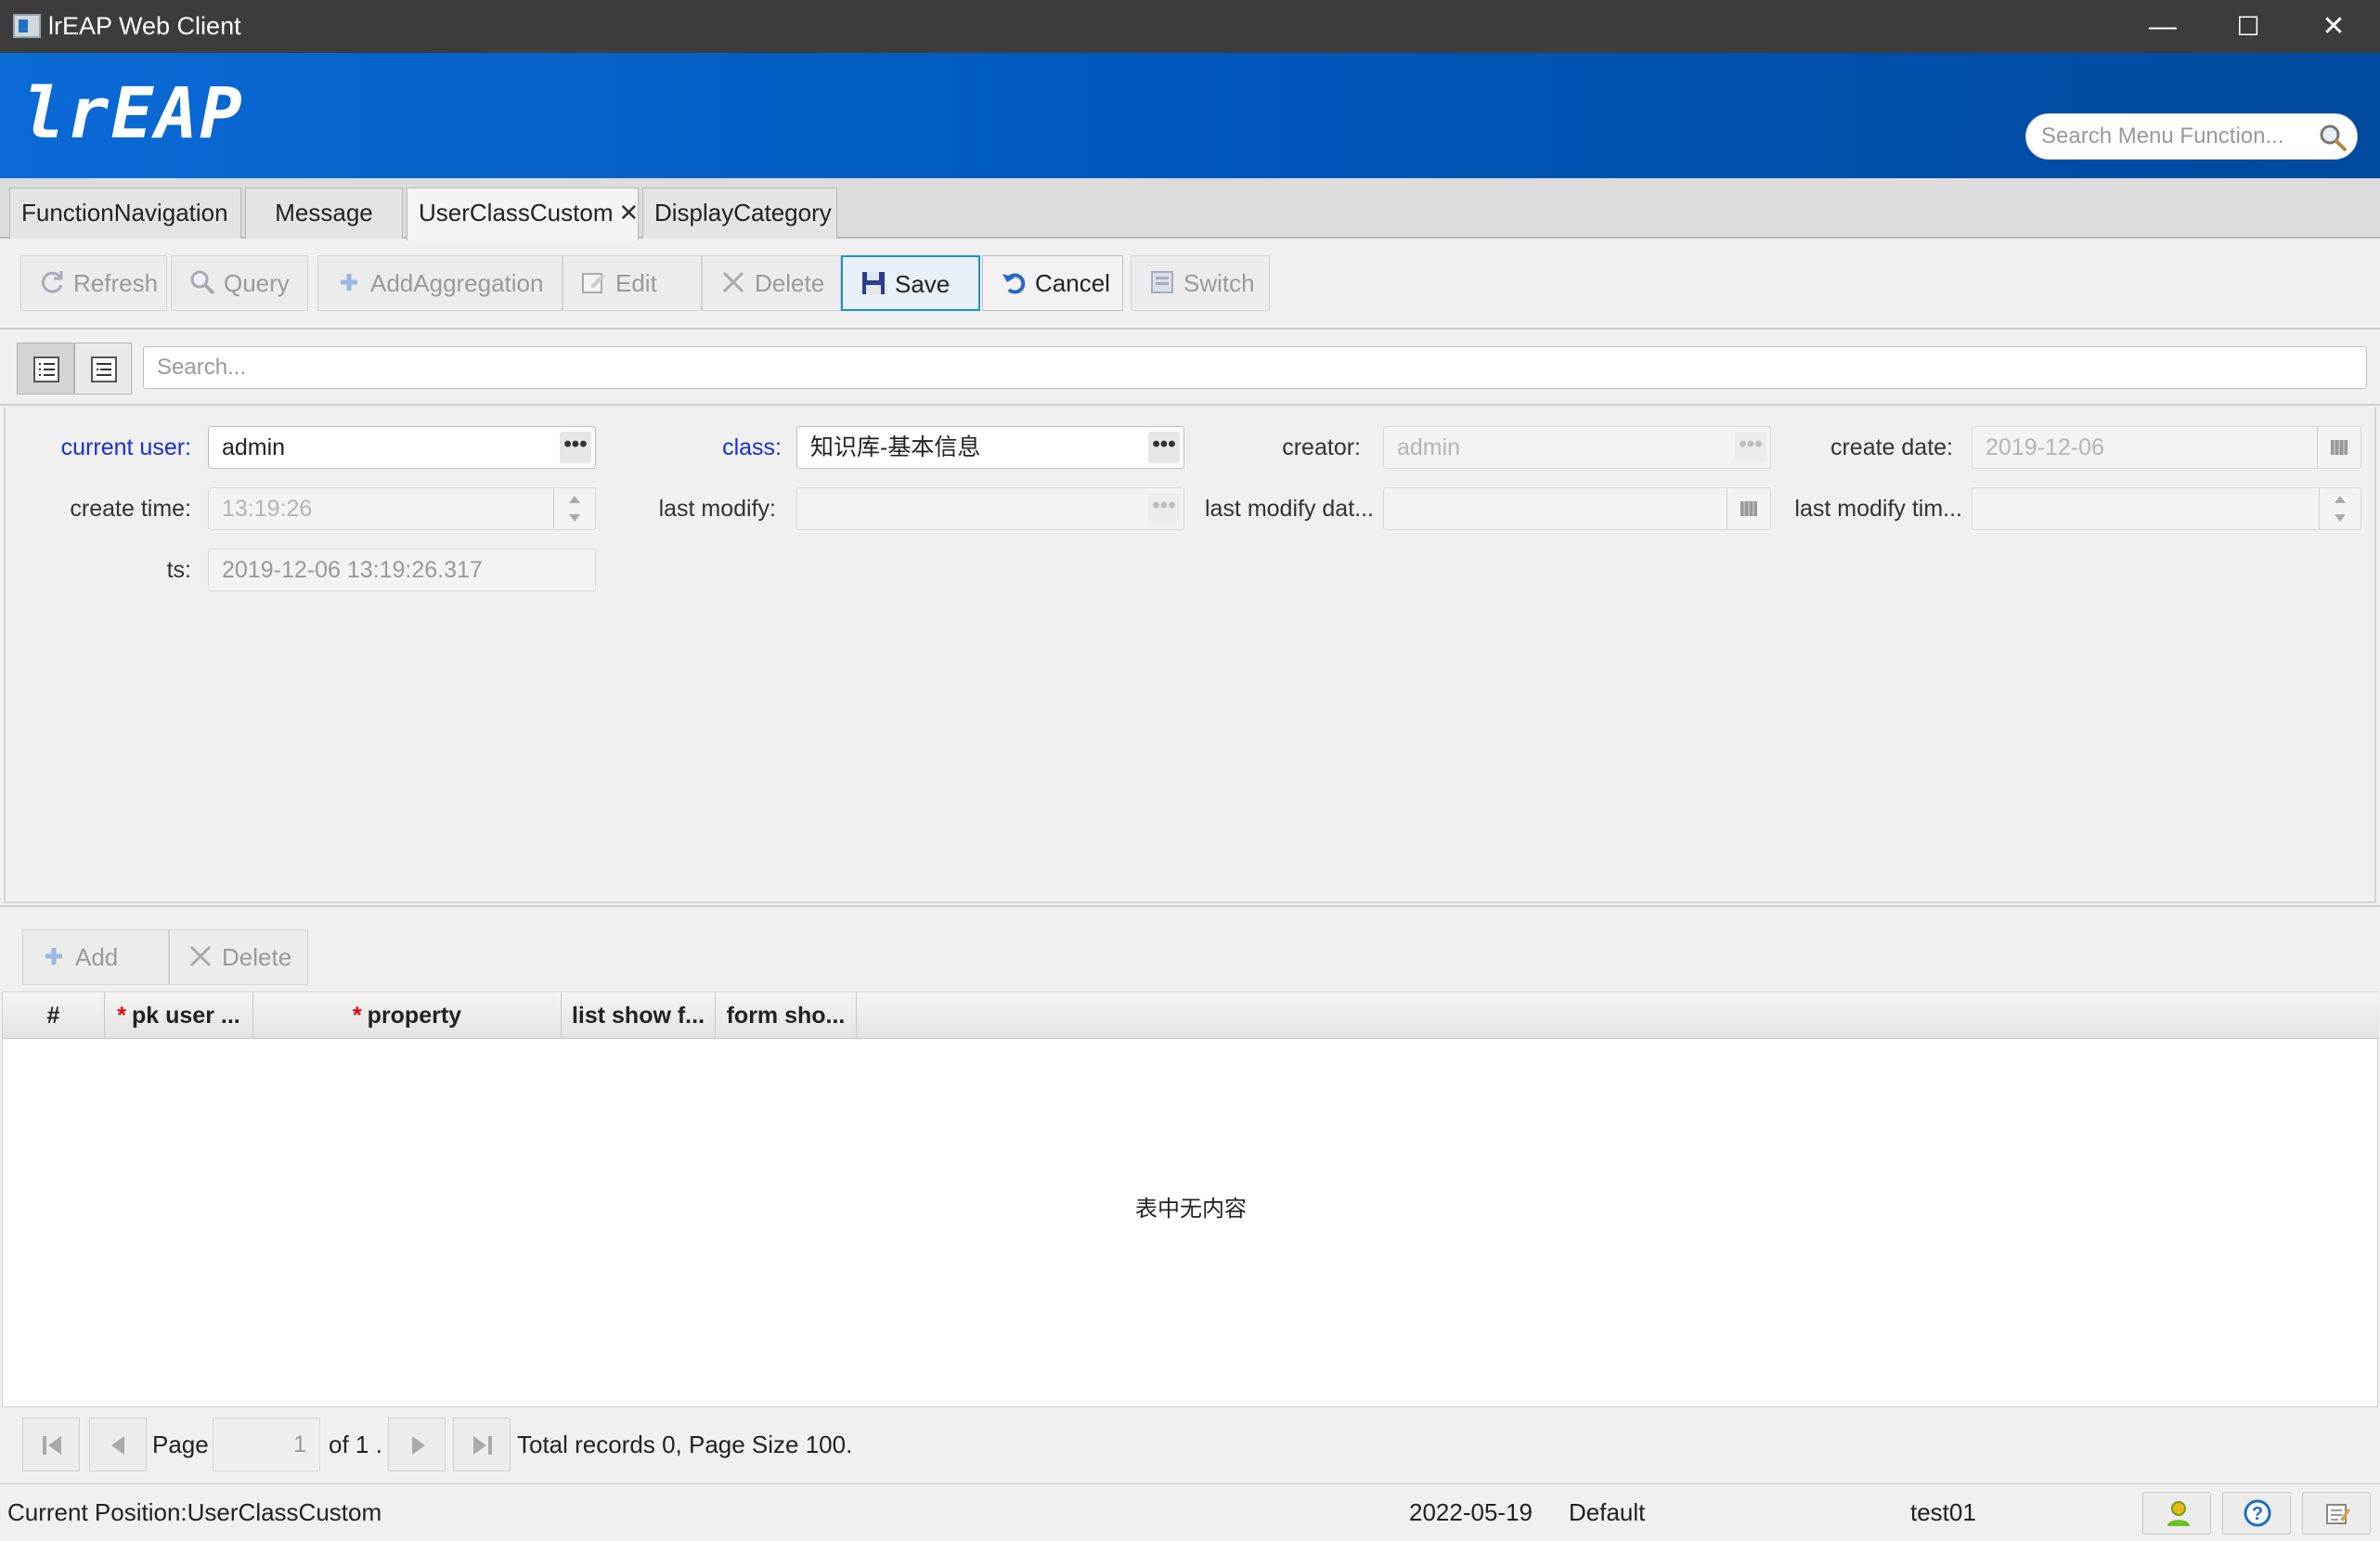 The width and height of the screenshot is (2380, 1541). What do you see at coordinates (93, 283) in the screenshot?
I see `refresh-button: Refresh` at bounding box center [93, 283].